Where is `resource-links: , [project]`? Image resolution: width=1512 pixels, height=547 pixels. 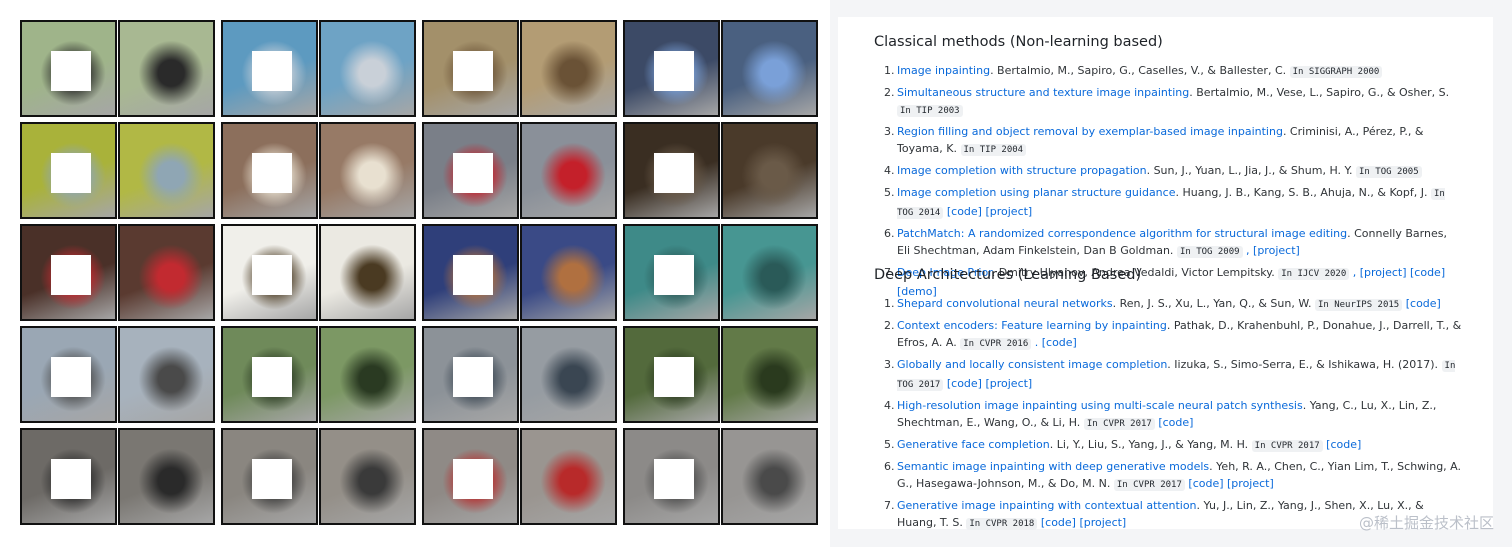 resource-links: , [project] is located at coordinates (1271, 250).